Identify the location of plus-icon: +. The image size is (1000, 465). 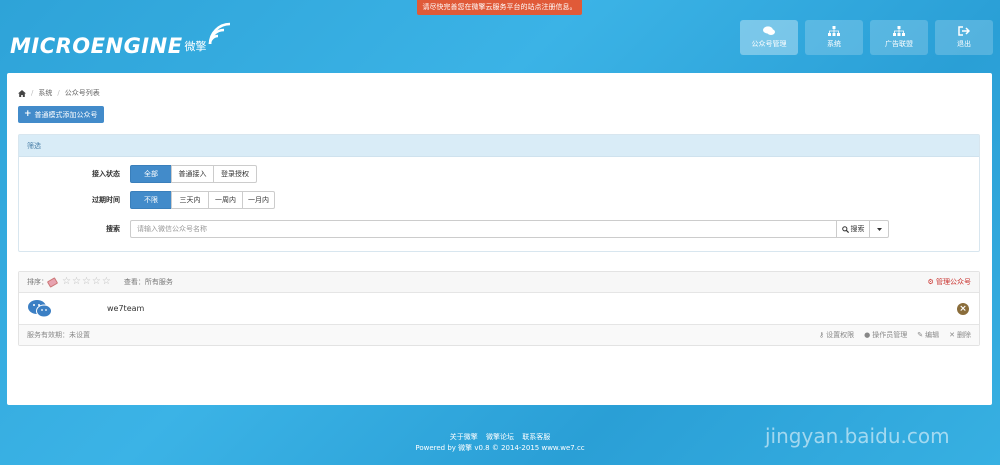
(28, 114).